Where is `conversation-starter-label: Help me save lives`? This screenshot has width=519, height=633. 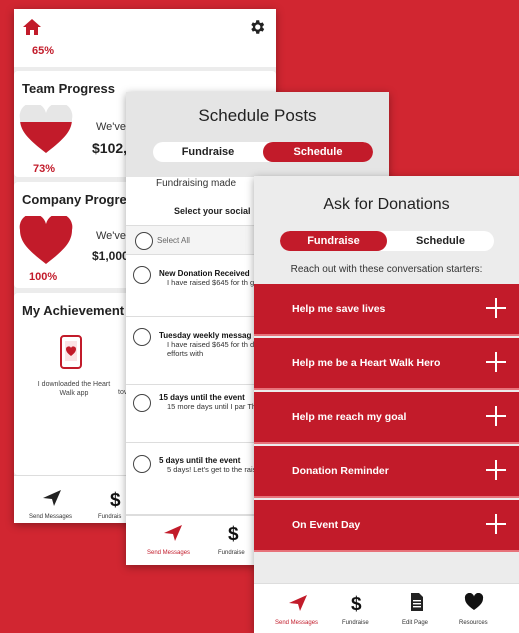
conversation-starter-label: Help me save lives is located at coordinates (339, 309).